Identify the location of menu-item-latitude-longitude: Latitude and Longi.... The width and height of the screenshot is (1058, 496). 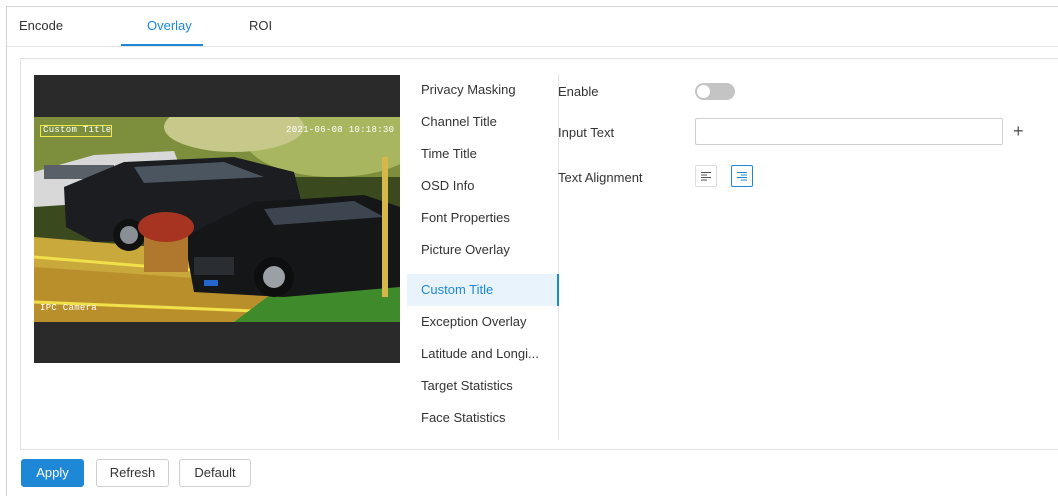
(483, 354).